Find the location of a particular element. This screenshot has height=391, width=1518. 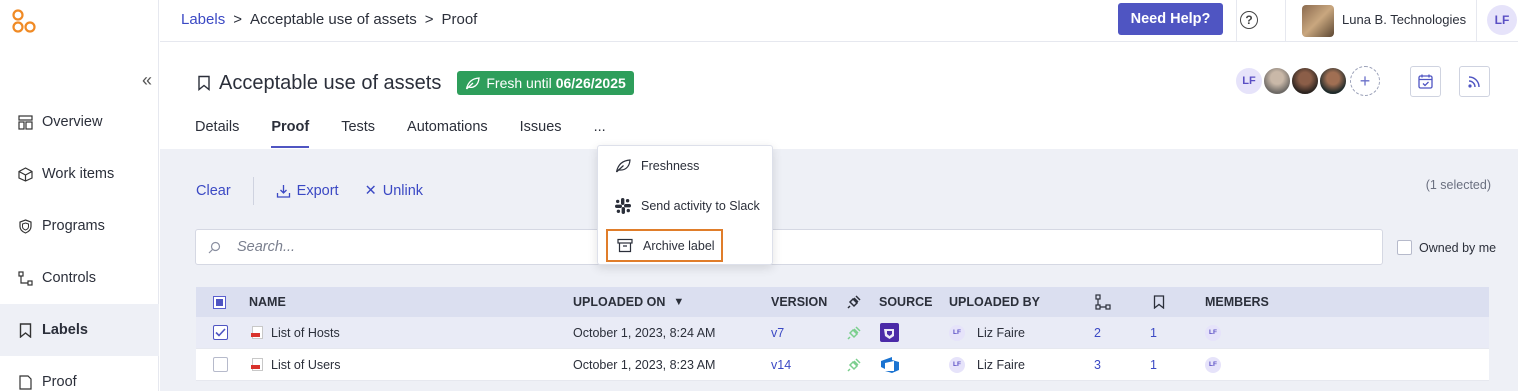

org-name: Luna B. Technologies is located at coordinates (1404, 19).